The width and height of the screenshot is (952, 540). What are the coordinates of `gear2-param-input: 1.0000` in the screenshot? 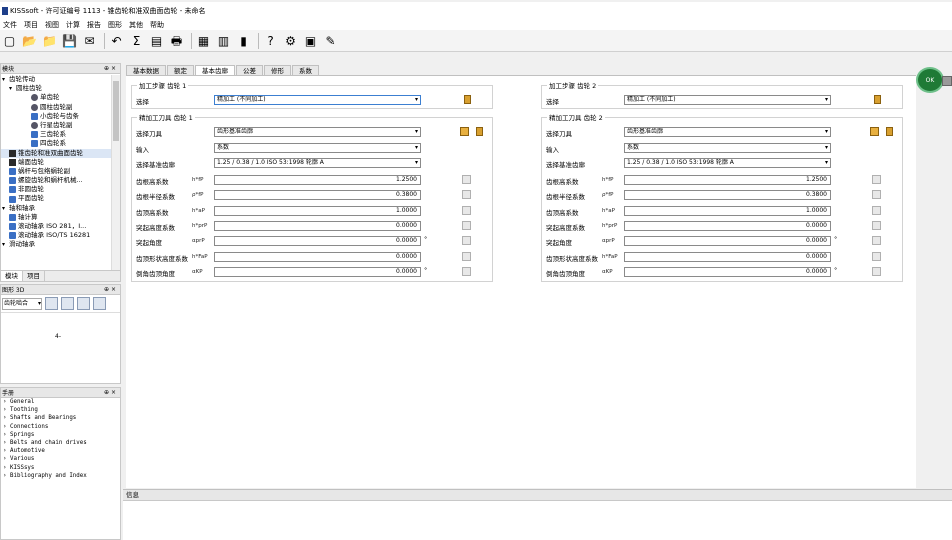 It's located at (727, 210).